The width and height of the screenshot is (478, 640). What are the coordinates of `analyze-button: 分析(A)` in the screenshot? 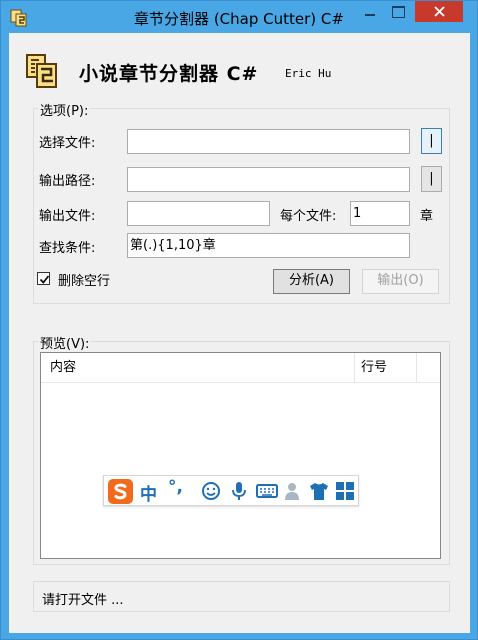 It's located at (311, 281).